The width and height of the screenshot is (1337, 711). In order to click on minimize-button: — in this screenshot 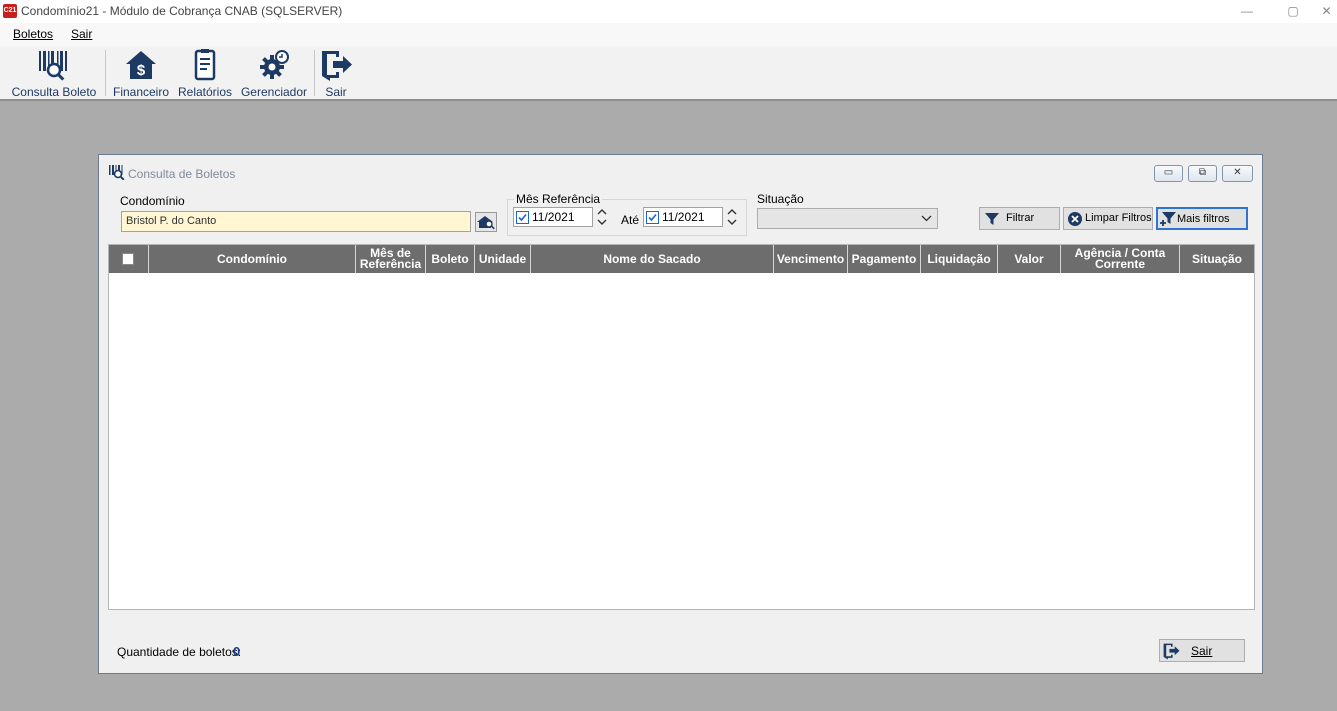, I will do `click(1247, 11)`.